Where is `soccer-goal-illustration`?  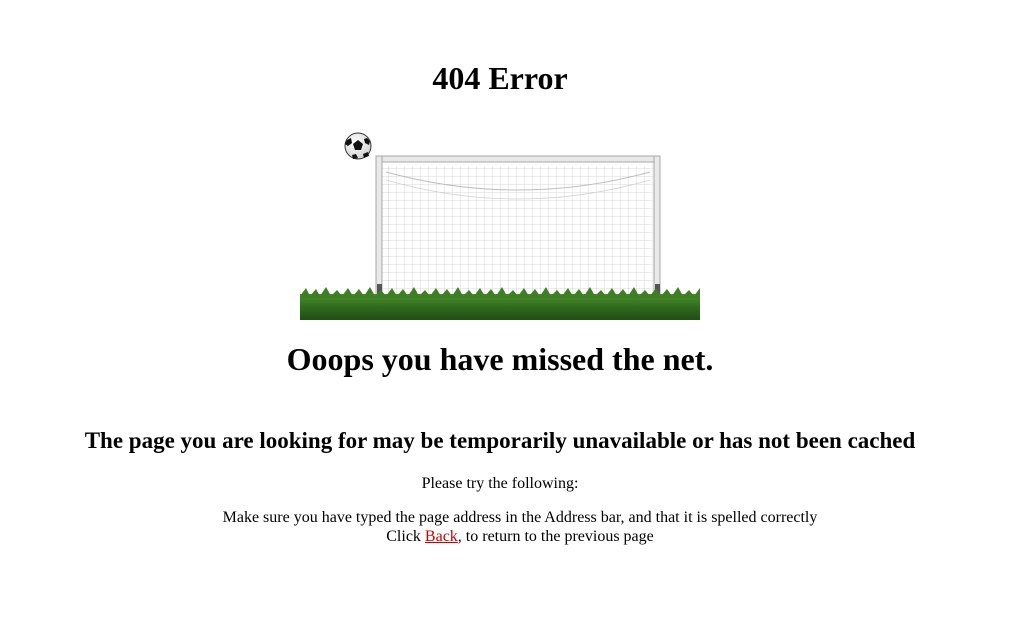
soccer-goal-illustration is located at coordinates (500, 224).